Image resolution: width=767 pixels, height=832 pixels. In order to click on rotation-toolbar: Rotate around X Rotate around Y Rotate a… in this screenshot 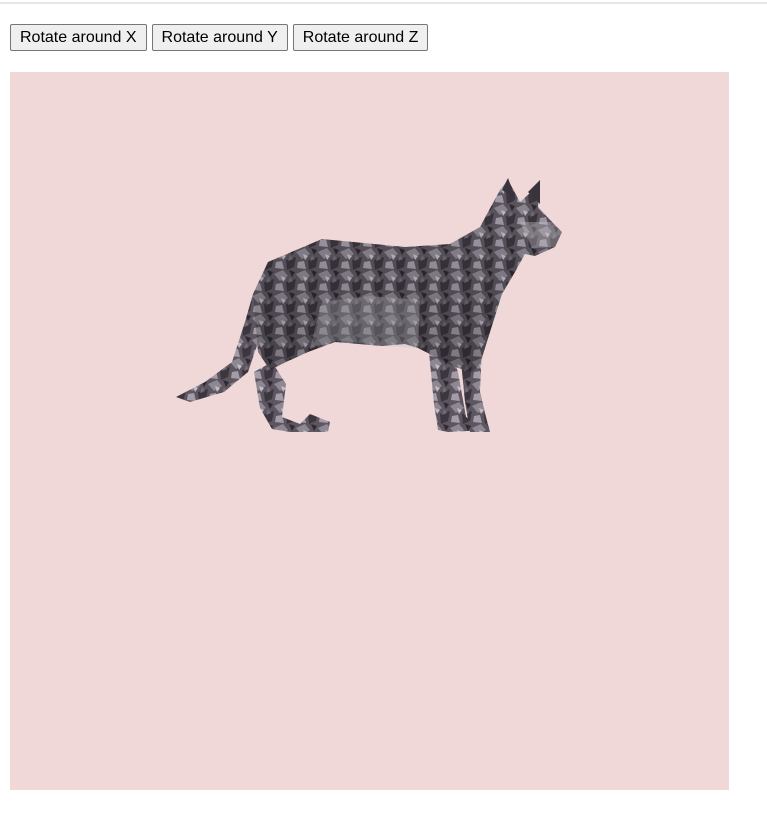, I will do `click(219, 37)`.